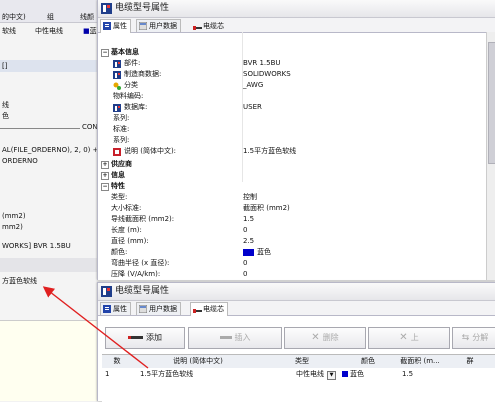 The height and width of the screenshot is (402, 495). What do you see at coordinates (132, 63) in the screenshot?
I see `property-label: 部件:` at bounding box center [132, 63].